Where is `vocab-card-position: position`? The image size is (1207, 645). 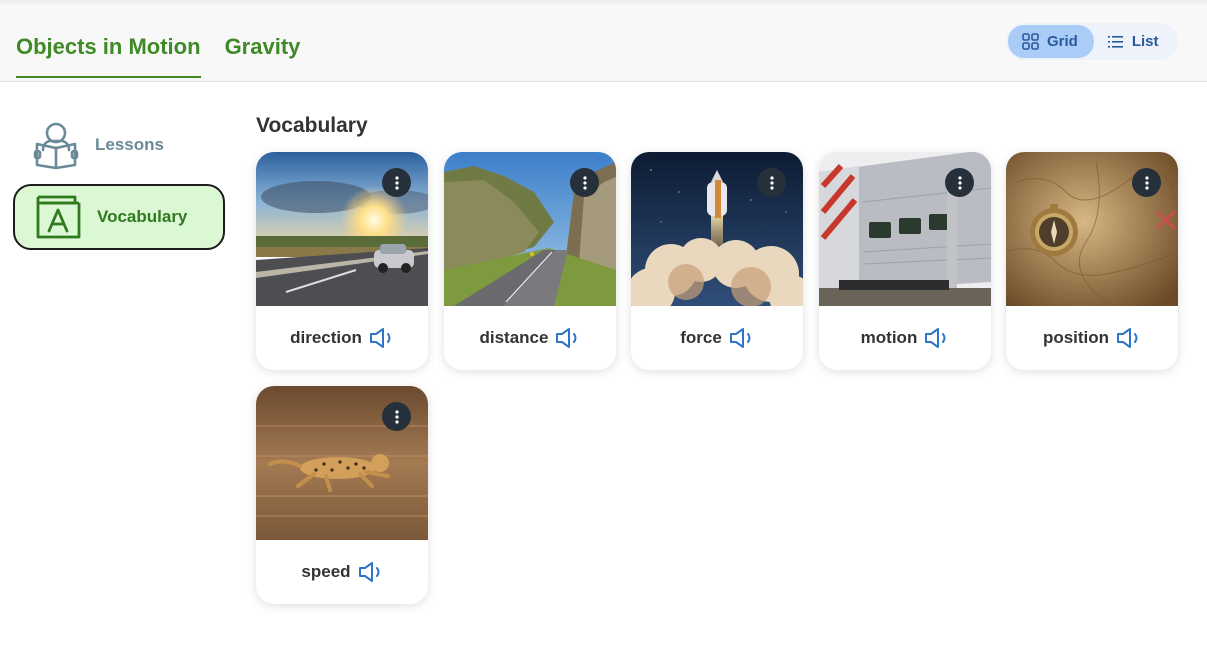 vocab-card-position: position is located at coordinates (1092, 261).